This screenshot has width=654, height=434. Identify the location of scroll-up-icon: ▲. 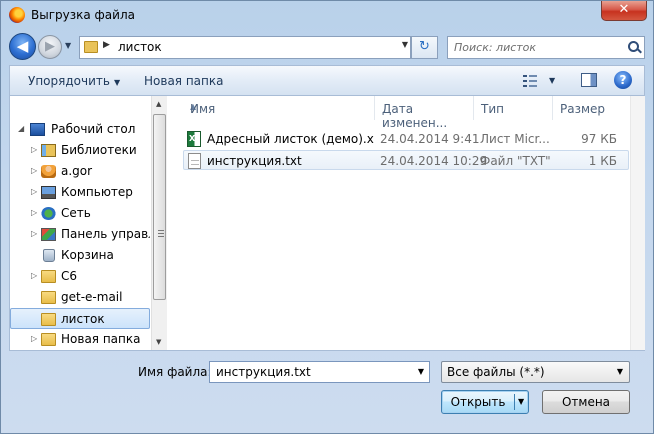
(158, 104).